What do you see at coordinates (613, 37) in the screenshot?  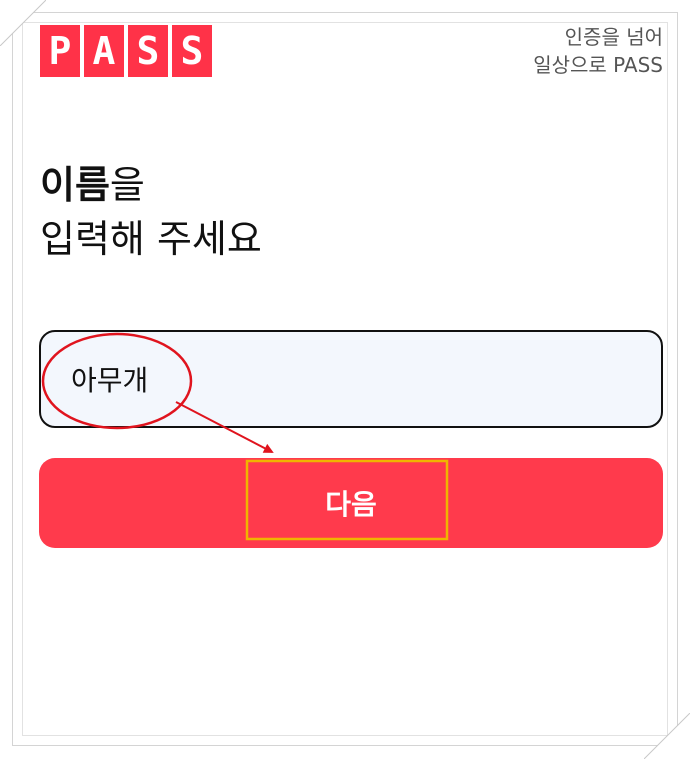 I see `tagline-line-1: 인증을 넘어` at bounding box center [613, 37].